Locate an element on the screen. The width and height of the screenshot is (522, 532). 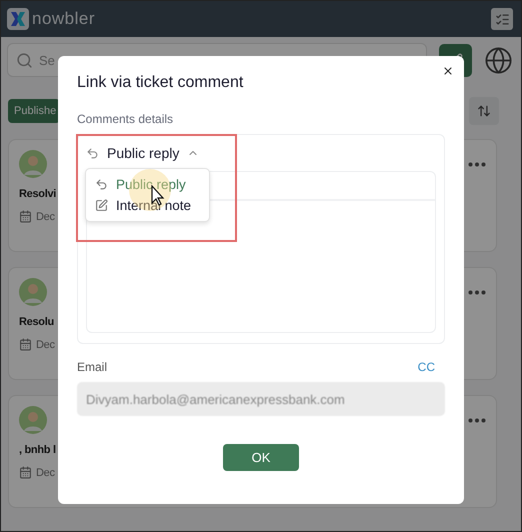
sort-icon is located at coordinates (484, 111).